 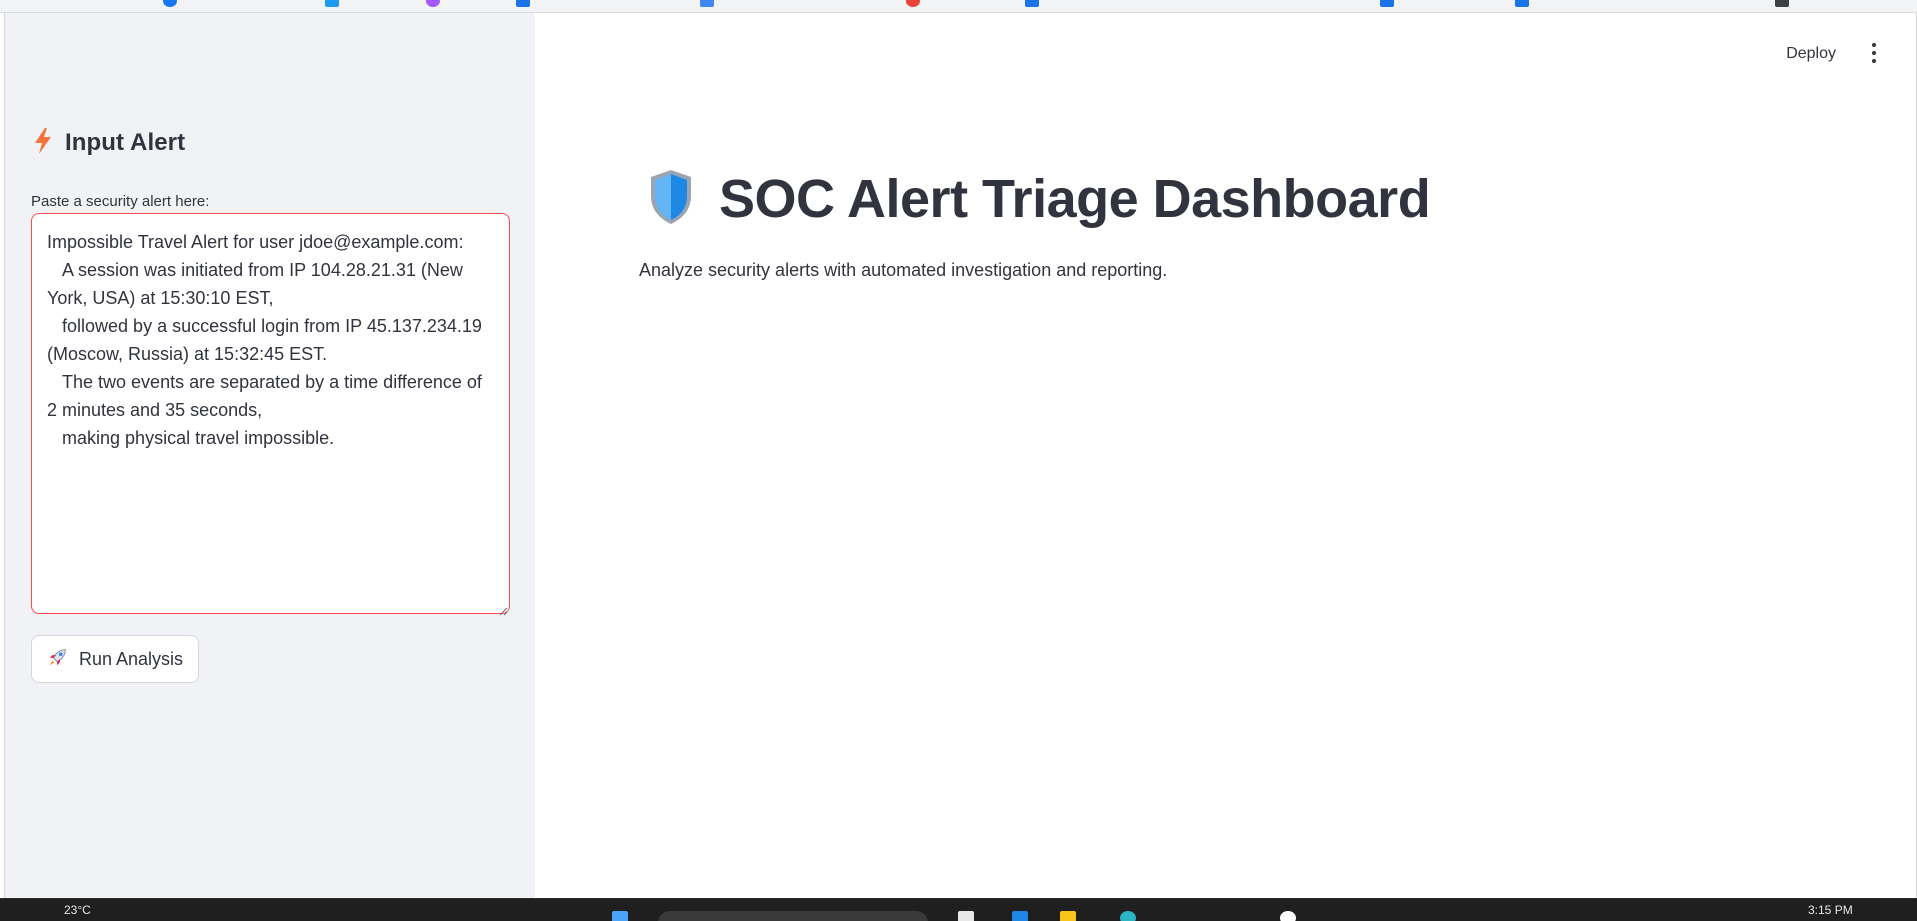 I want to click on lightning-icon, so click(x=43, y=143).